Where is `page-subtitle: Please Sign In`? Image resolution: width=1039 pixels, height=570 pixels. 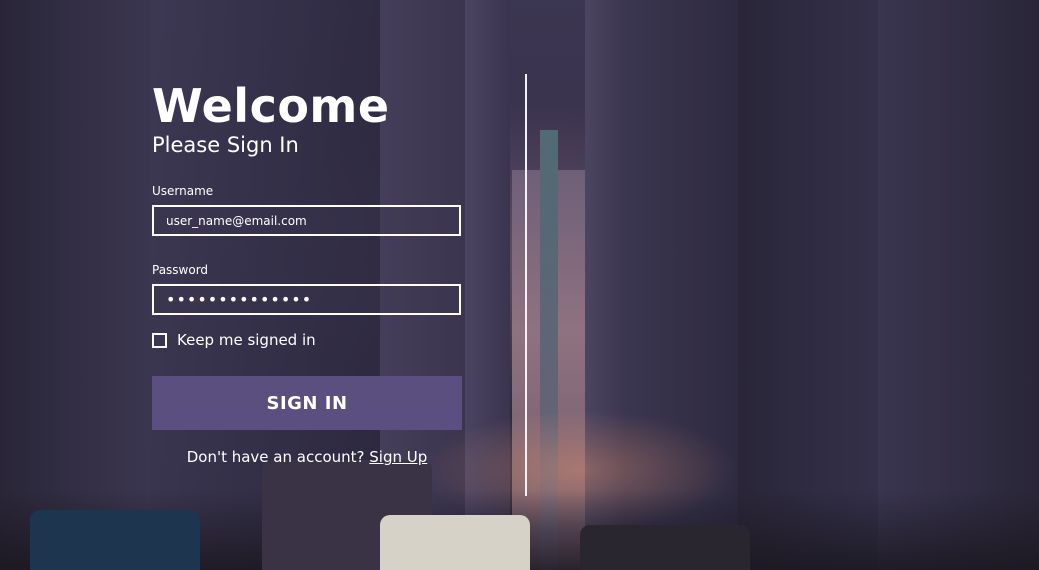 page-subtitle: Please Sign In is located at coordinates (225, 145).